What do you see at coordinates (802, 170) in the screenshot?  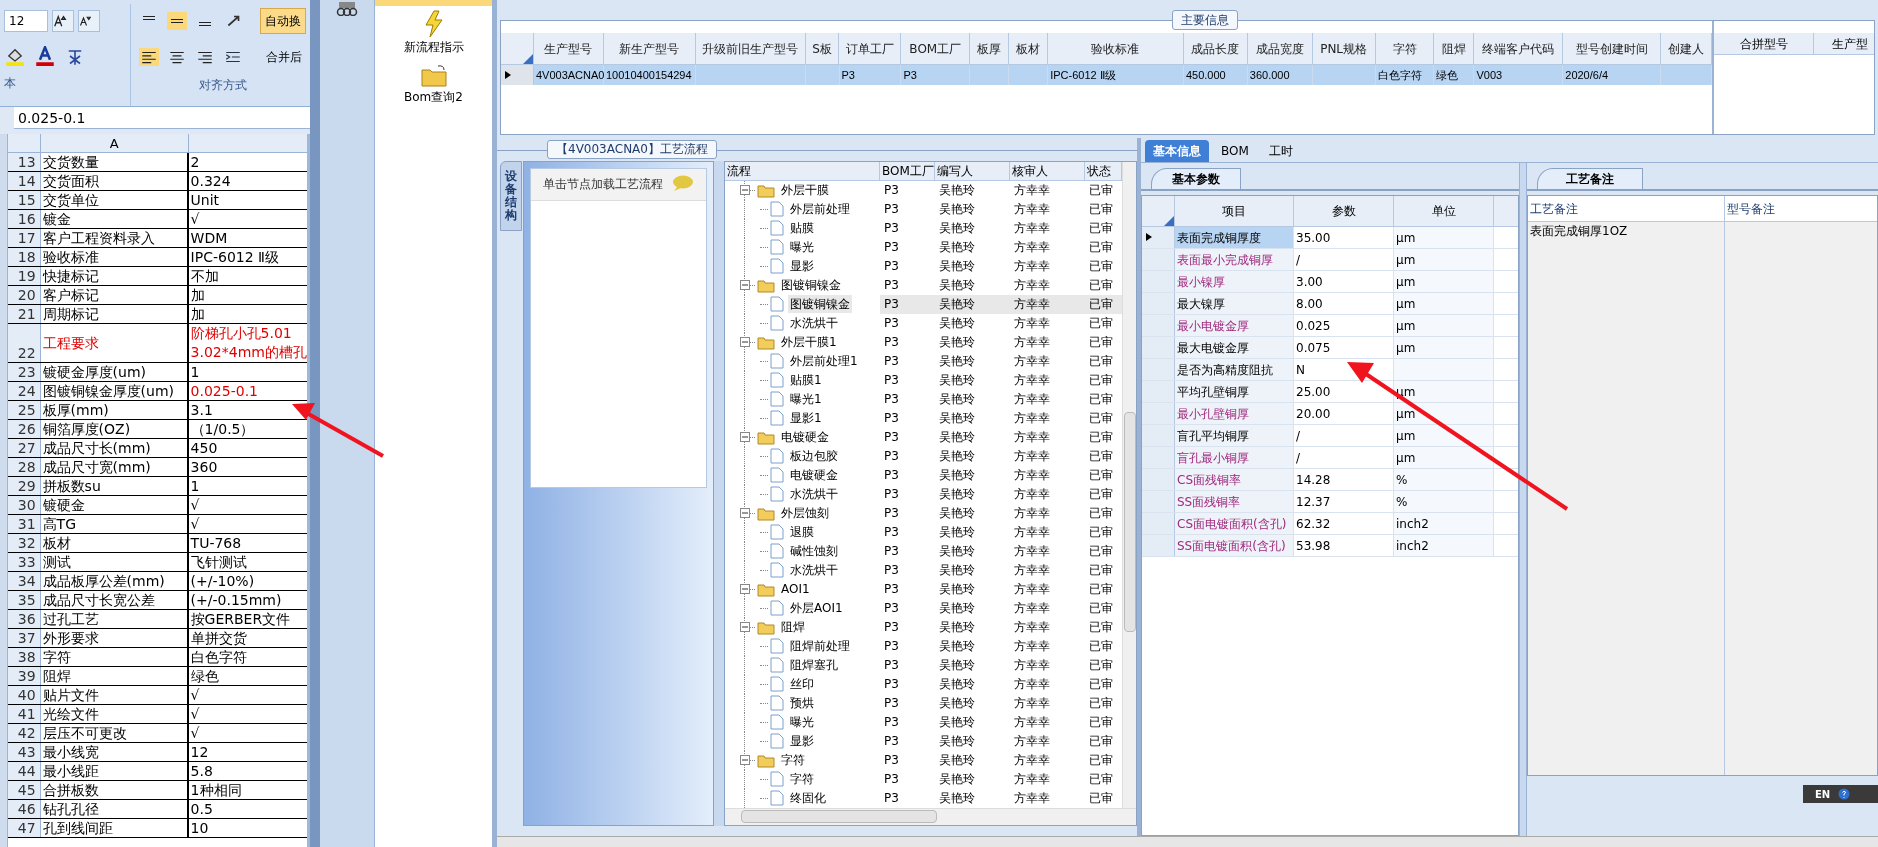 I see `column-header: 流程` at bounding box center [802, 170].